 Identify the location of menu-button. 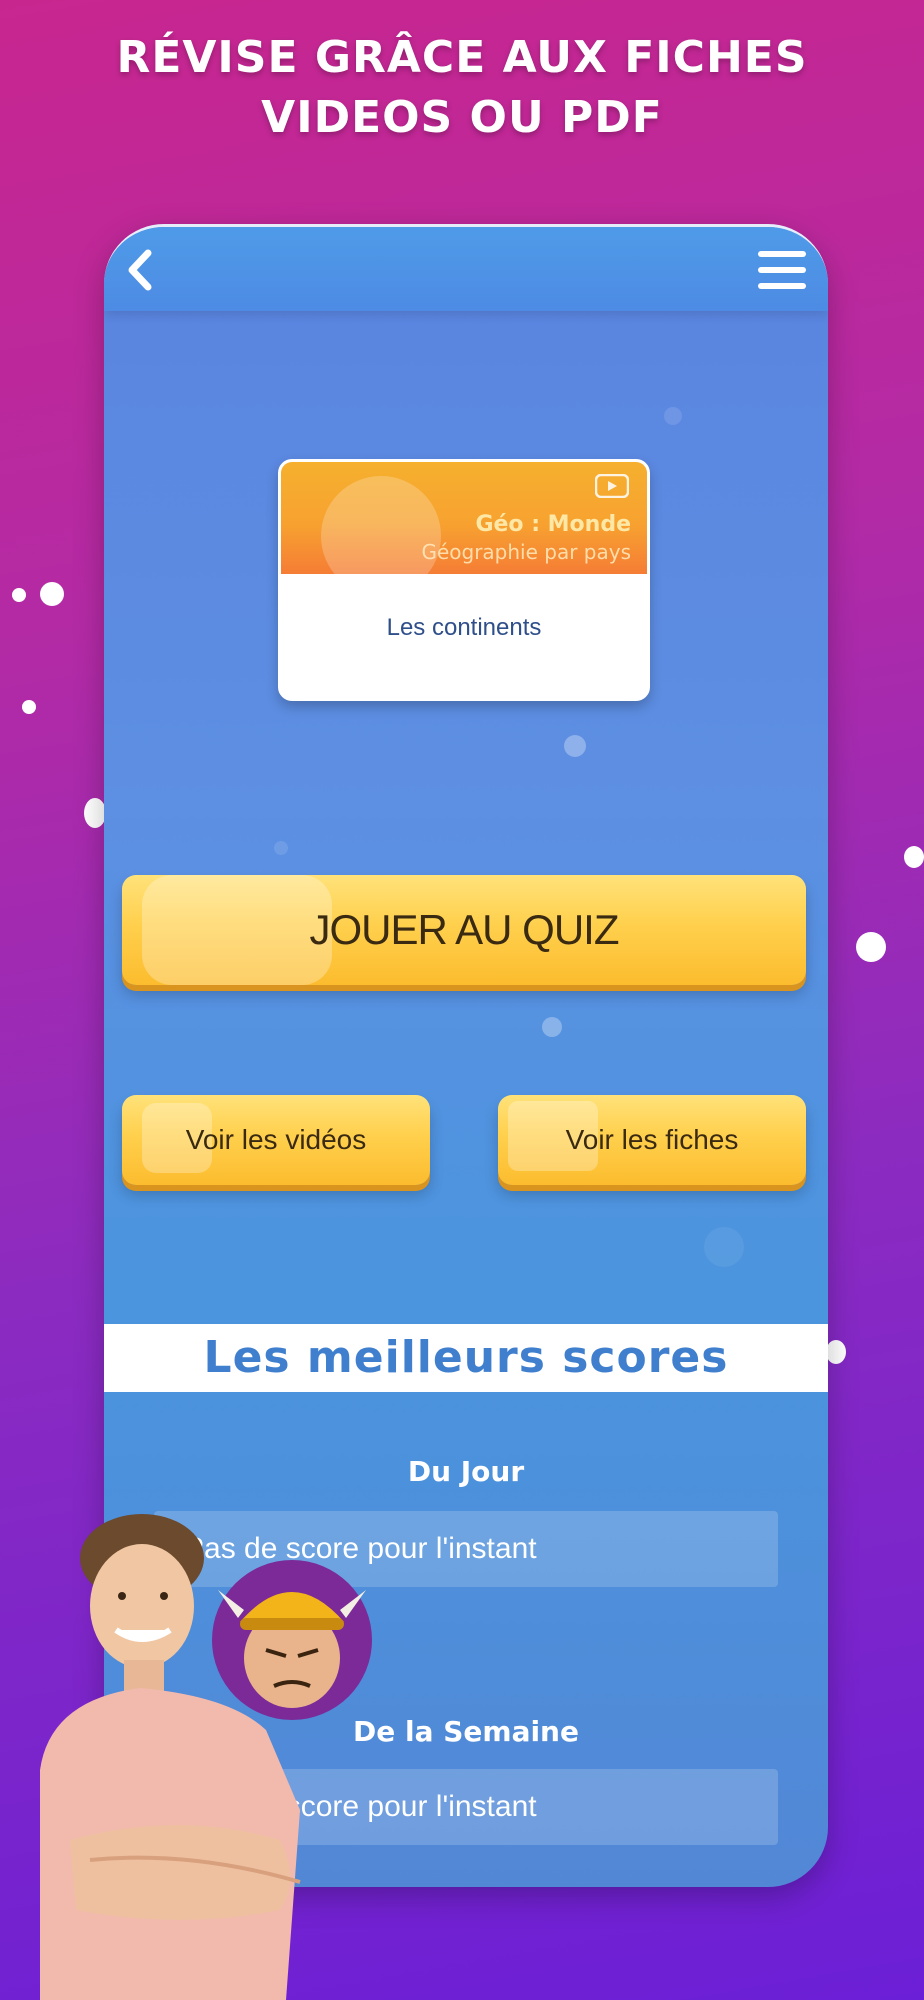
(782, 270).